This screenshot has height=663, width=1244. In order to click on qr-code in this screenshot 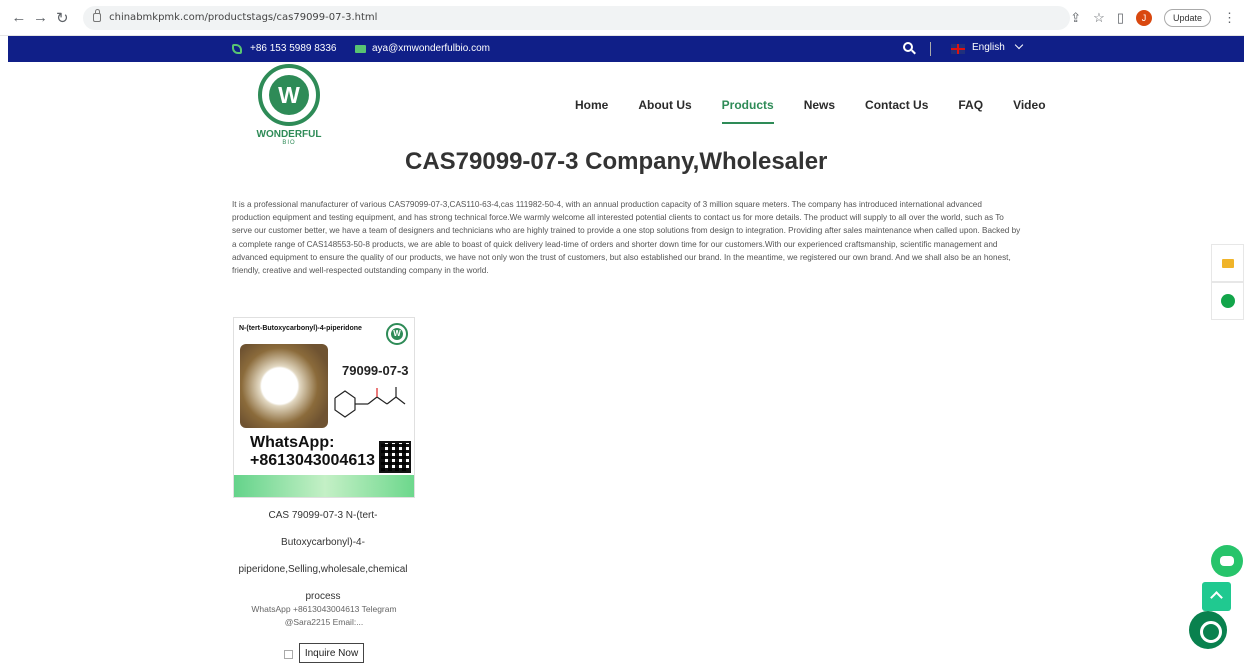, I will do `click(395, 457)`.